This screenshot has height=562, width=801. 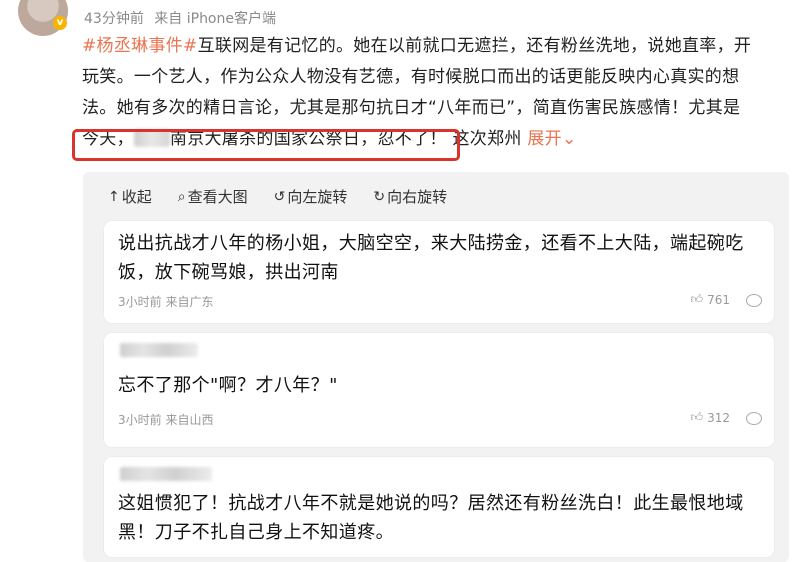 What do you see at coordinates (228, 385) in the screenshot?
I see `comment-text: 忘不了那个"啊？才八年？"` at bounding box center [228, 385].